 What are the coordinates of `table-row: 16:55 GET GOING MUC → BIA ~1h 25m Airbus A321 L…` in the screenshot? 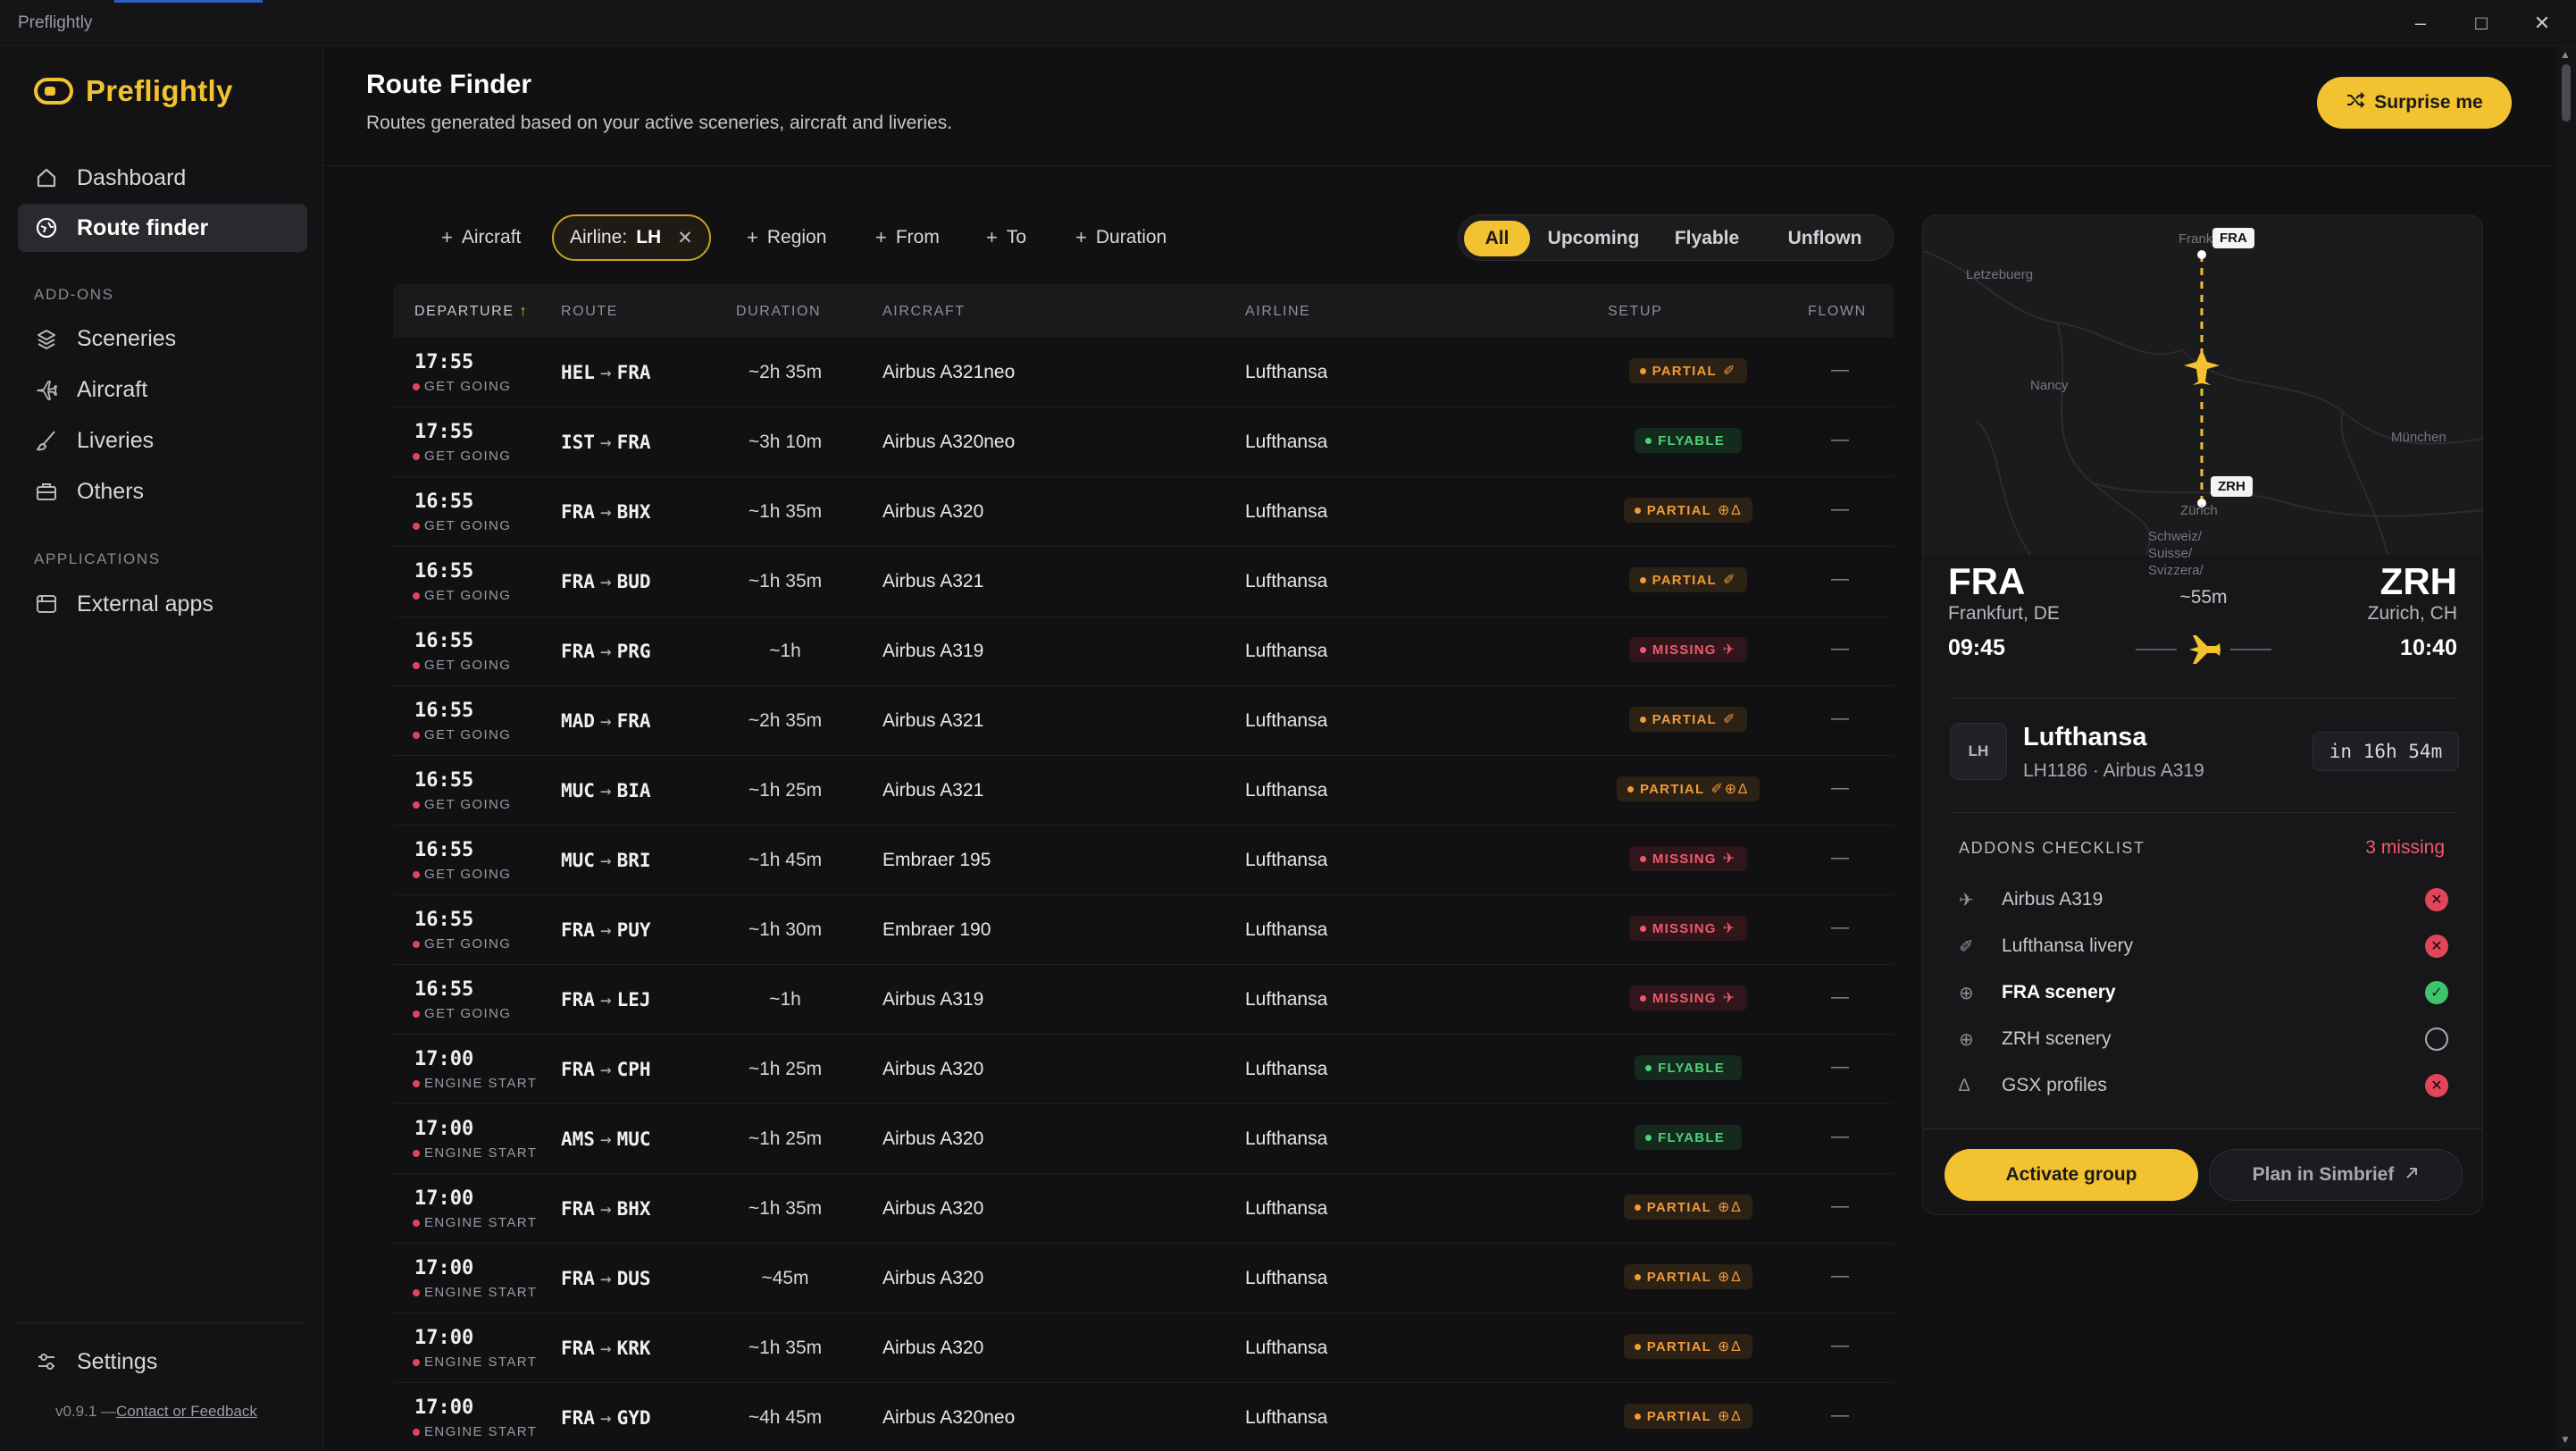 It's located at (1144, 791).